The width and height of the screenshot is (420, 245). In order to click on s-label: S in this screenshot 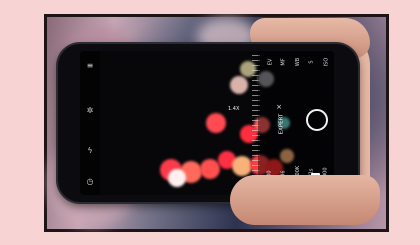, I will do `click(312, 62)`.